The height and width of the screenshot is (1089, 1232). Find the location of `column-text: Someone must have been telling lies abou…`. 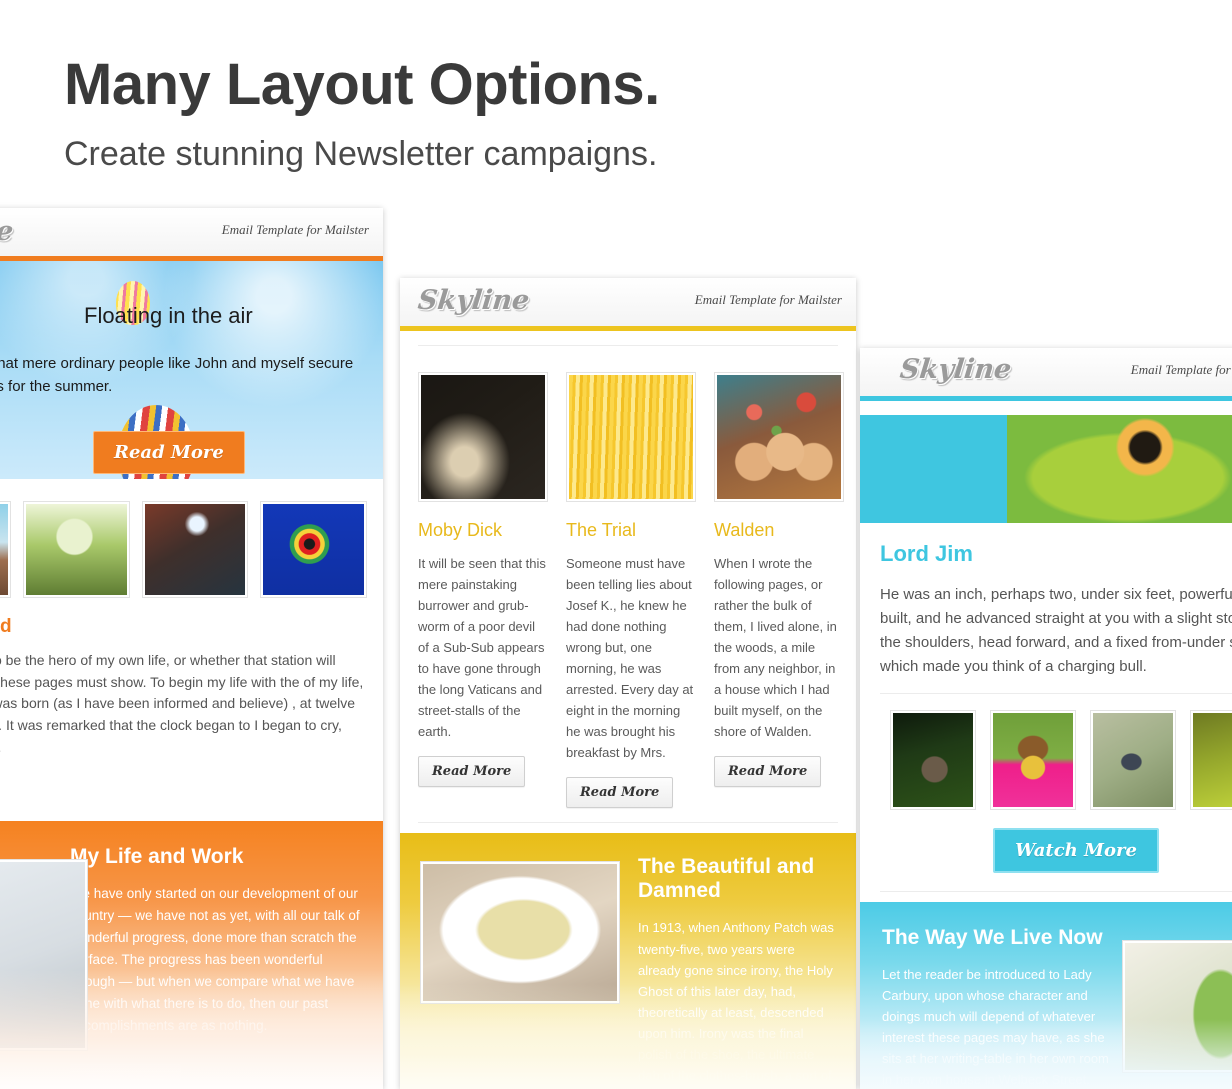

column-text: Someone must have been telling lies abou… is located at coordinates (630, 658).